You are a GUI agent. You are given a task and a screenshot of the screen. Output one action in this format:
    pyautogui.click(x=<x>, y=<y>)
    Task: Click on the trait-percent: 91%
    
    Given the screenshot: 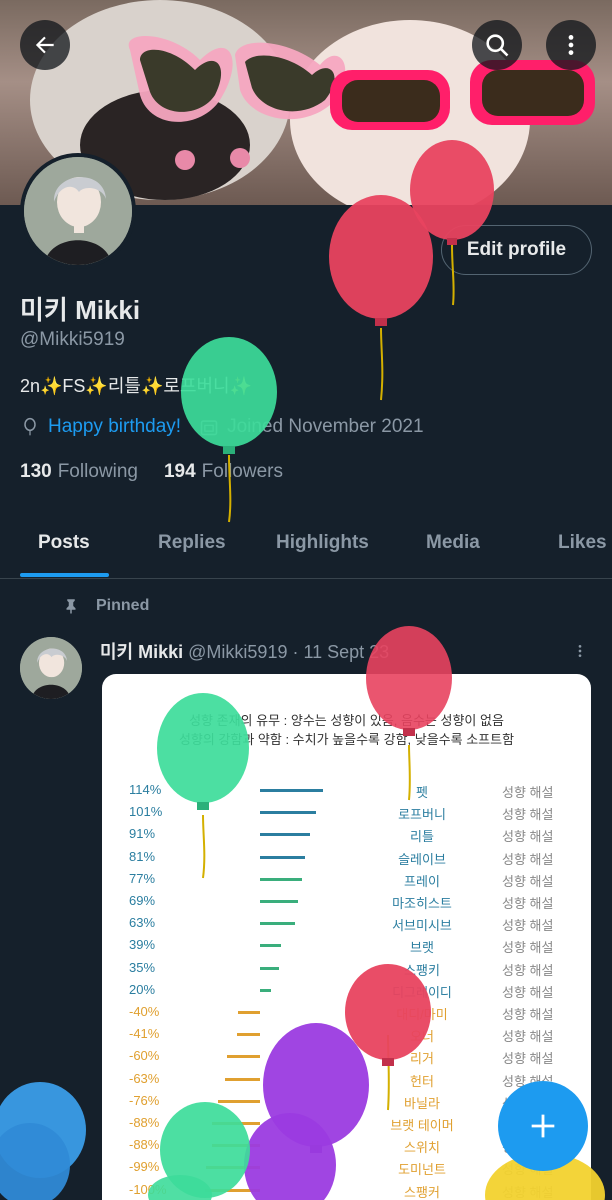 What is the action you would take?
    pyautogui.click(x=142, y=834)
    